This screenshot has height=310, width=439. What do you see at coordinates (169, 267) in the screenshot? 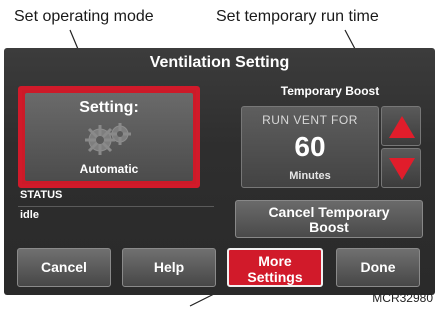
I see `help-button: Help` at bounding box center [169, 267].